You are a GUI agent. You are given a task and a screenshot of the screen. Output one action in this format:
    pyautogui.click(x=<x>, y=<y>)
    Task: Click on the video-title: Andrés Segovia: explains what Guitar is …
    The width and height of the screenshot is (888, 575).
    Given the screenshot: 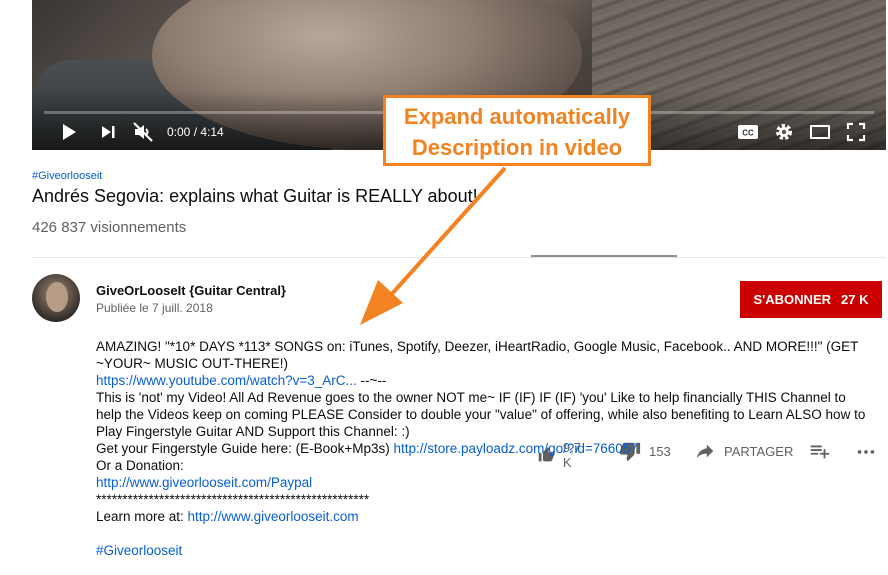 What is the action you would take?
    pyautogui.click(x=255, y=196)
    